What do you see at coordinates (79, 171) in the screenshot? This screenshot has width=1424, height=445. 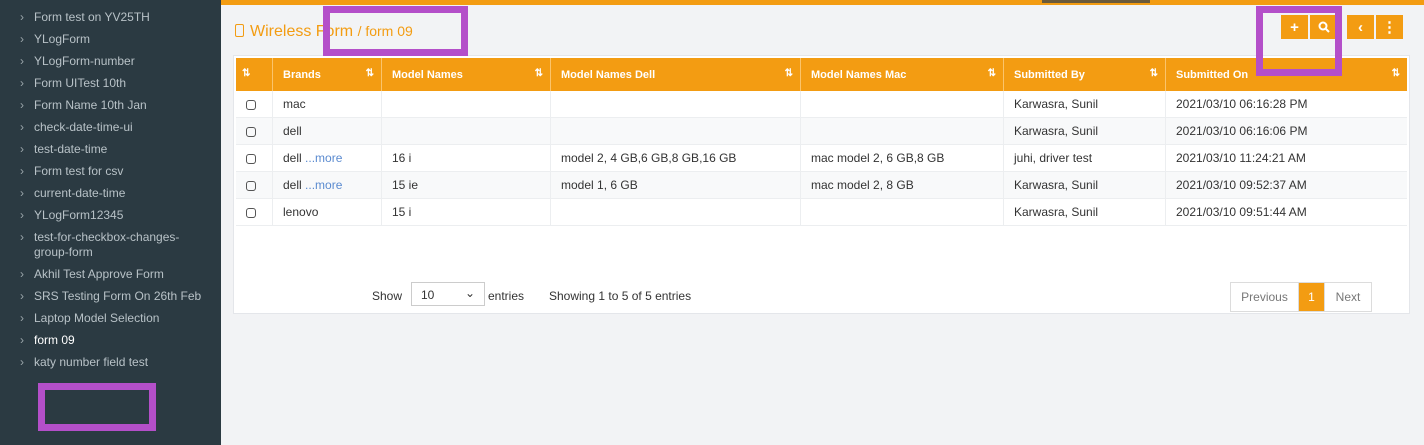 I see `sidebar-item-label: Form test for csv` at bounding box center [79, 171].